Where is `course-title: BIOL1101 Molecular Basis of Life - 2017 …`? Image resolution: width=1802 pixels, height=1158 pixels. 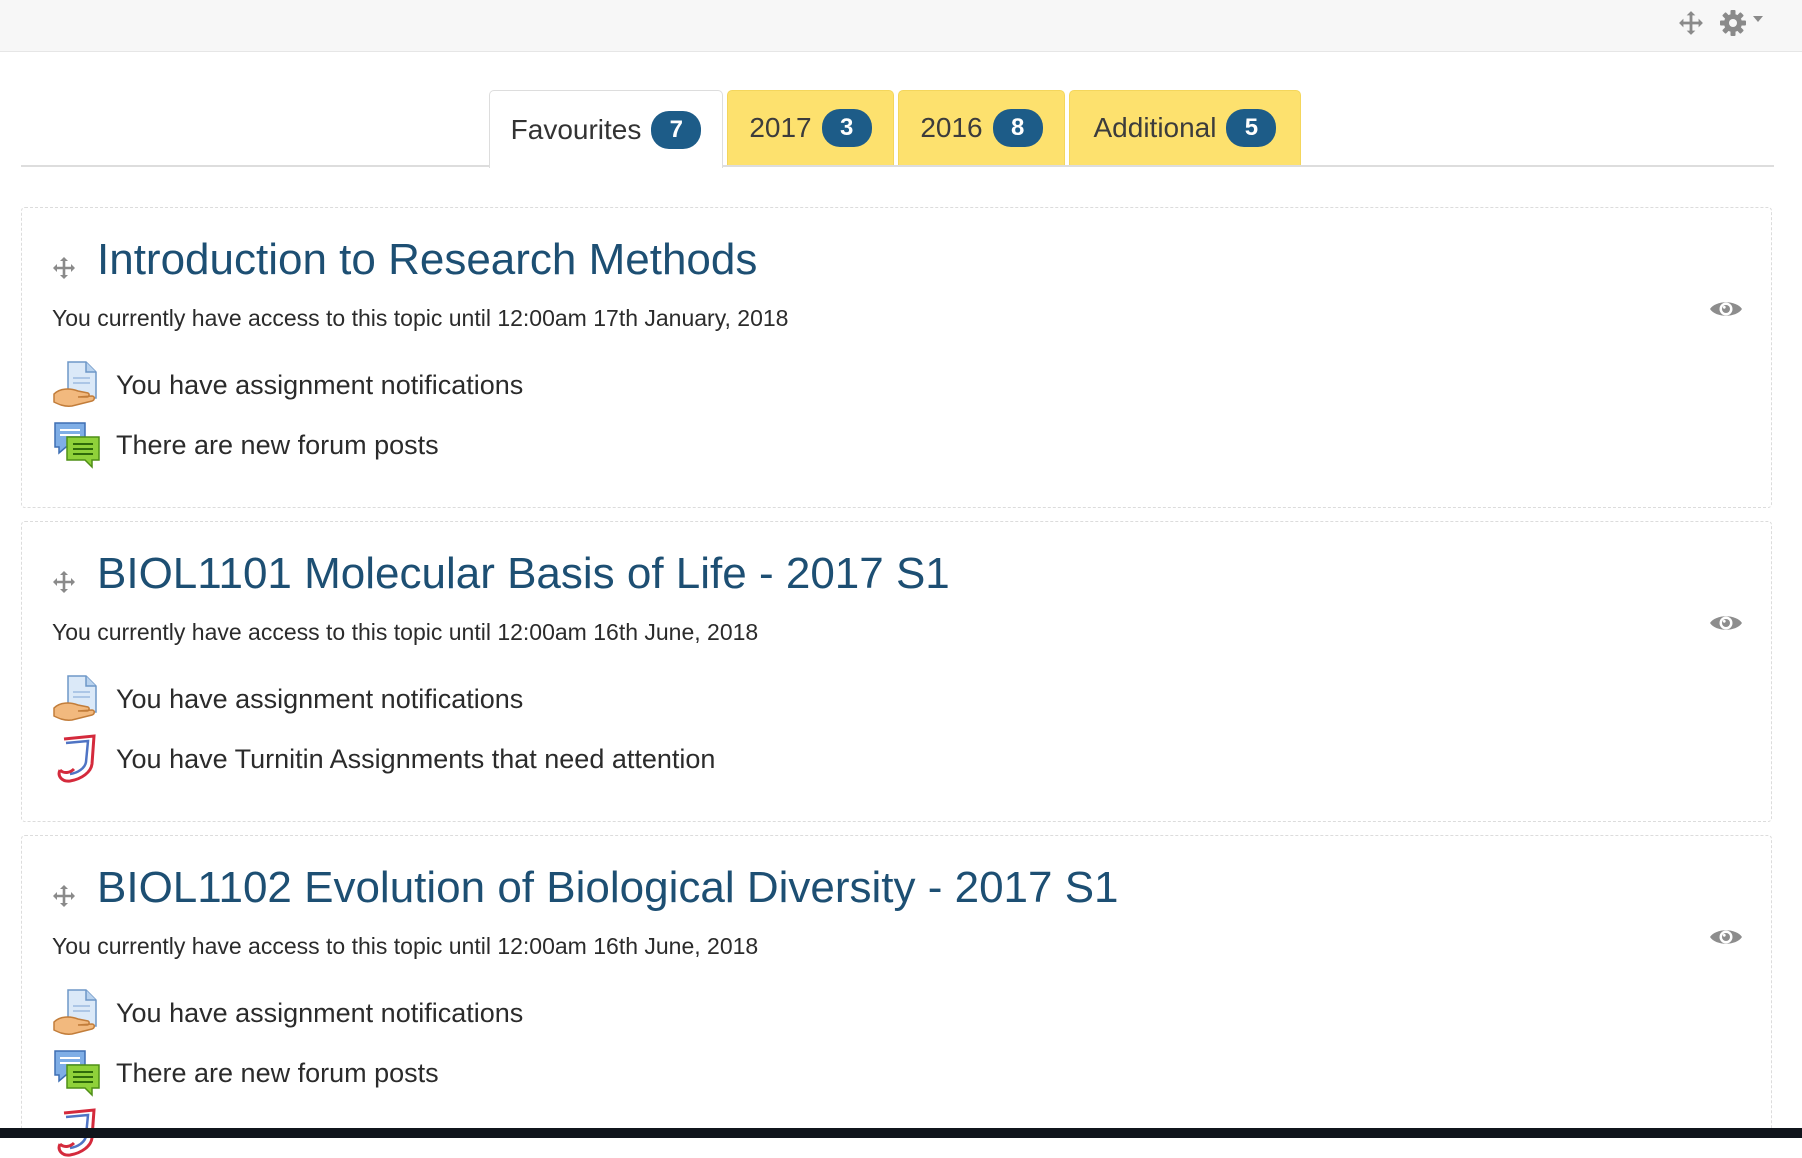
course-title: BIOL1101 Molecular Basis of Life - 2017 … is located at coordinates (523, 574).